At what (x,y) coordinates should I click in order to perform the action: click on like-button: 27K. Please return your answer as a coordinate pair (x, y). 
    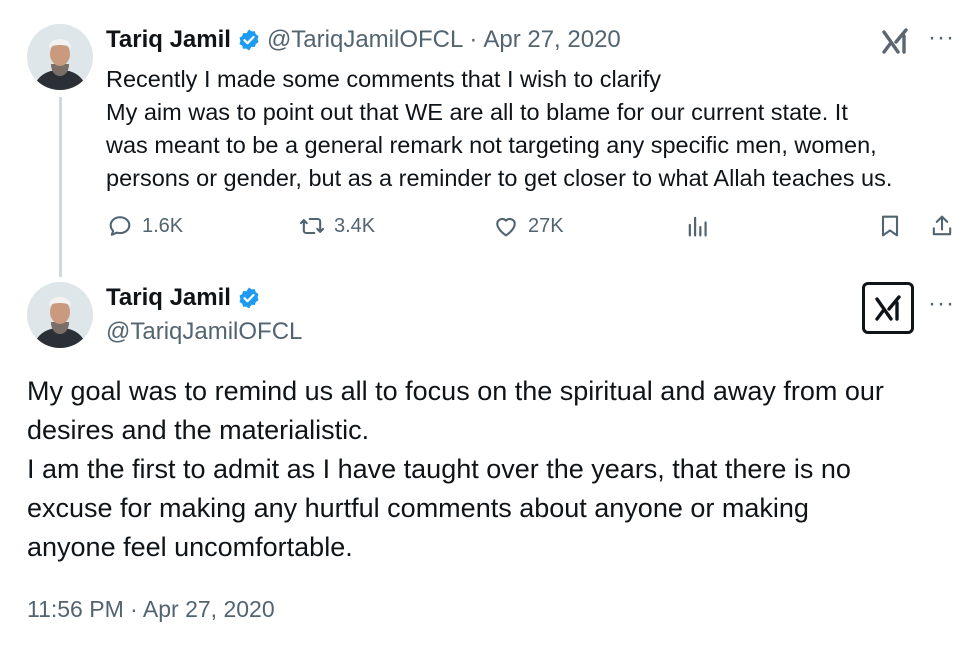
    Looking at the image, I should click on (528, 226).